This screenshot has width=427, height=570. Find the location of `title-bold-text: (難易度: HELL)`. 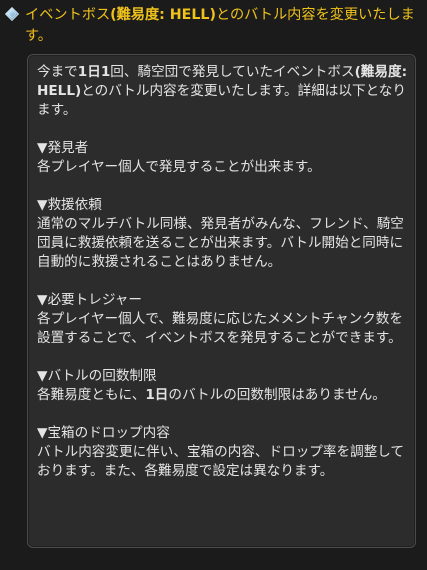

title-bold-text: (難易度: HELL) is located at coordinates (163, 15).